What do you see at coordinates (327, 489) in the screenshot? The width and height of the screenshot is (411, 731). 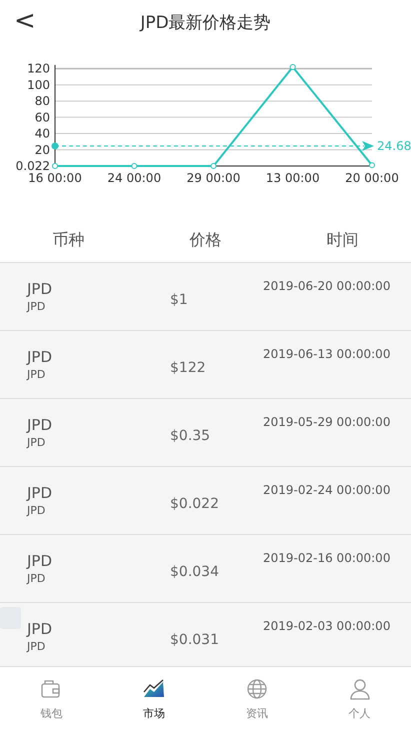 I see `time-value: 2019-02-24 00:00:00` at bounding box center [327, 489].